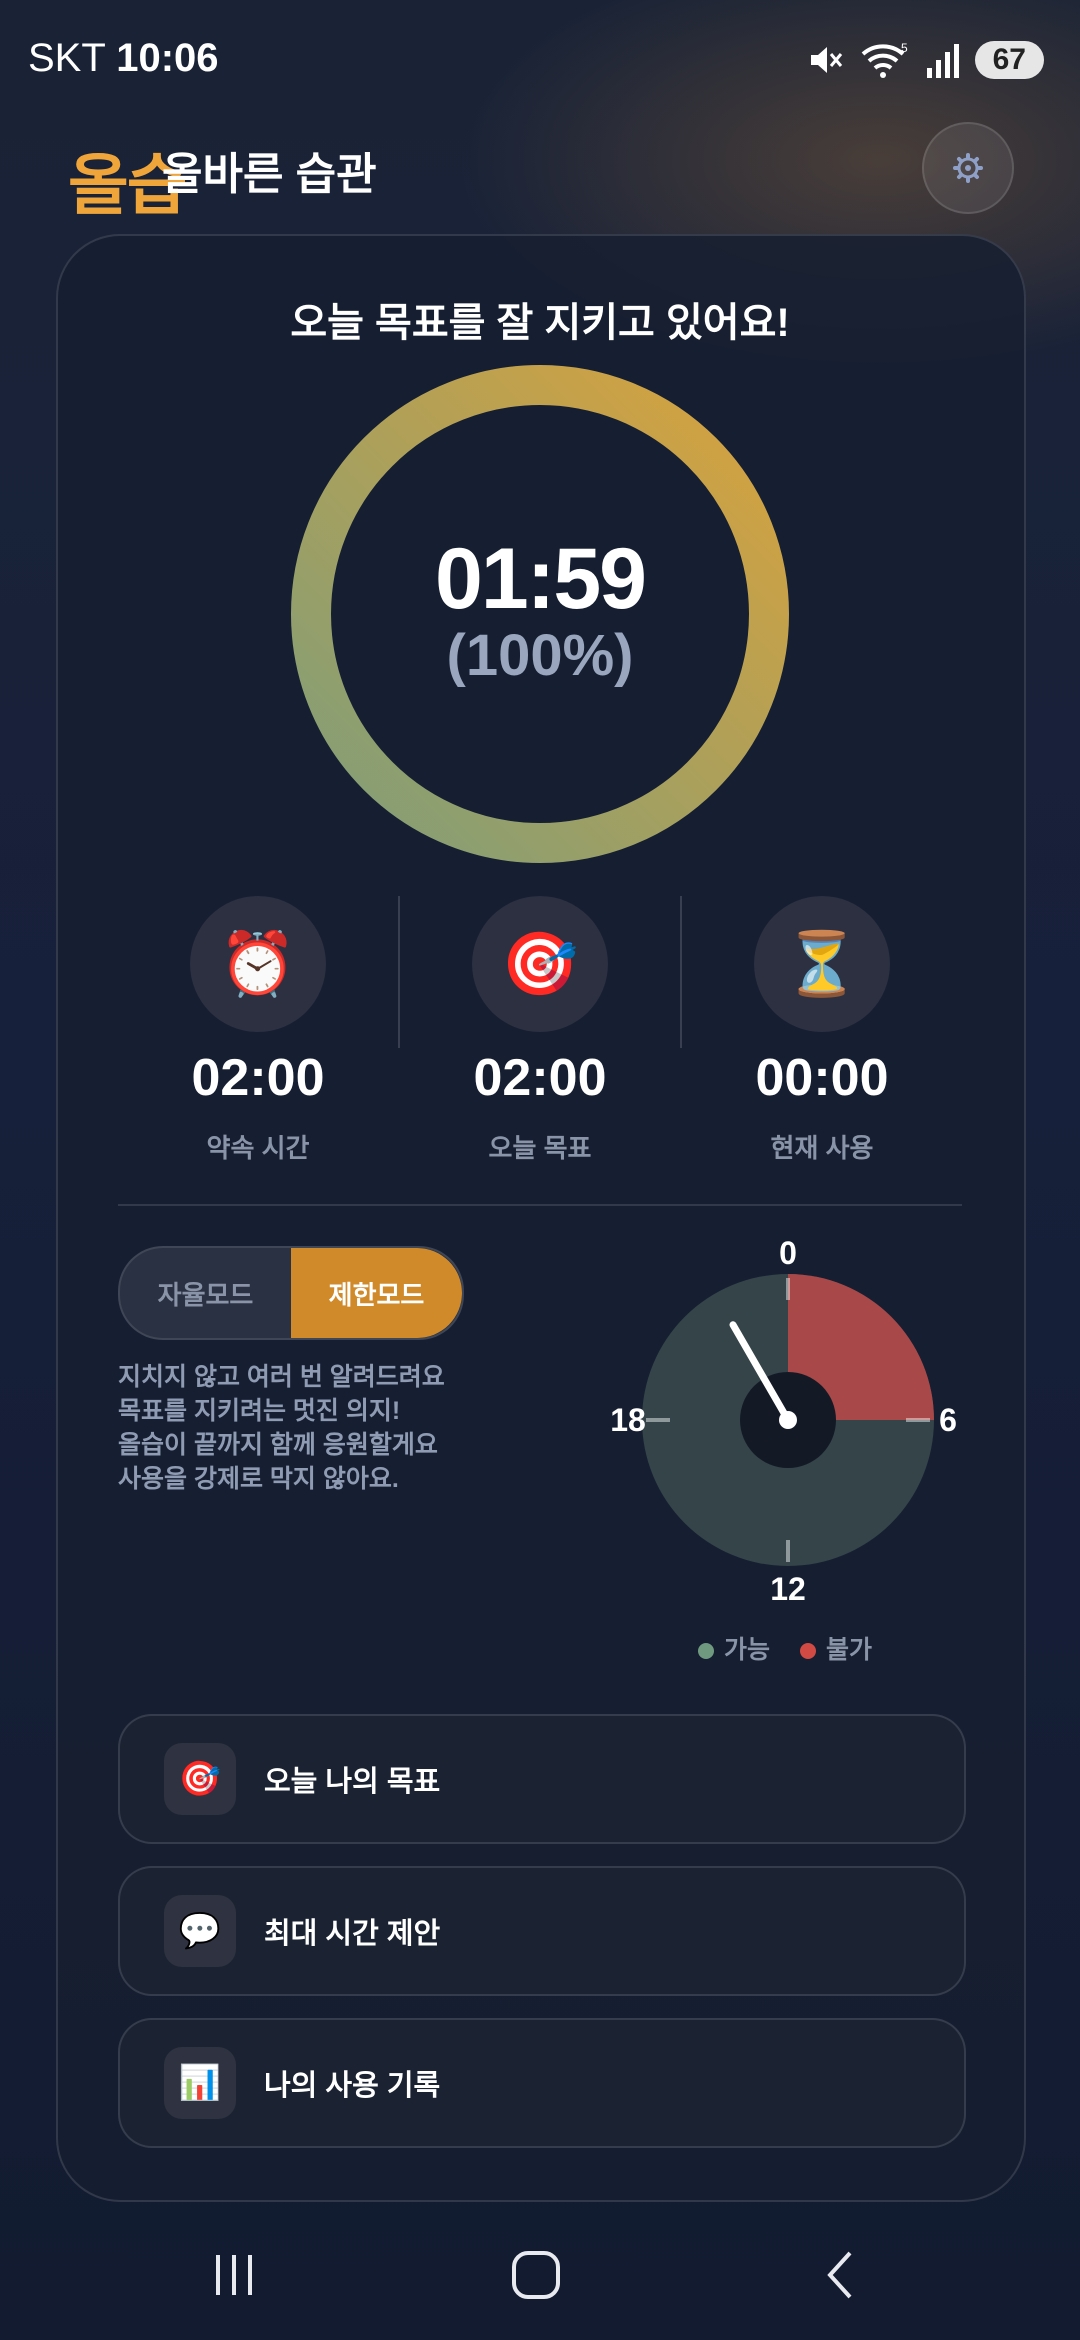  I want to click on stat-value: 00:00, so click(822, 1078).